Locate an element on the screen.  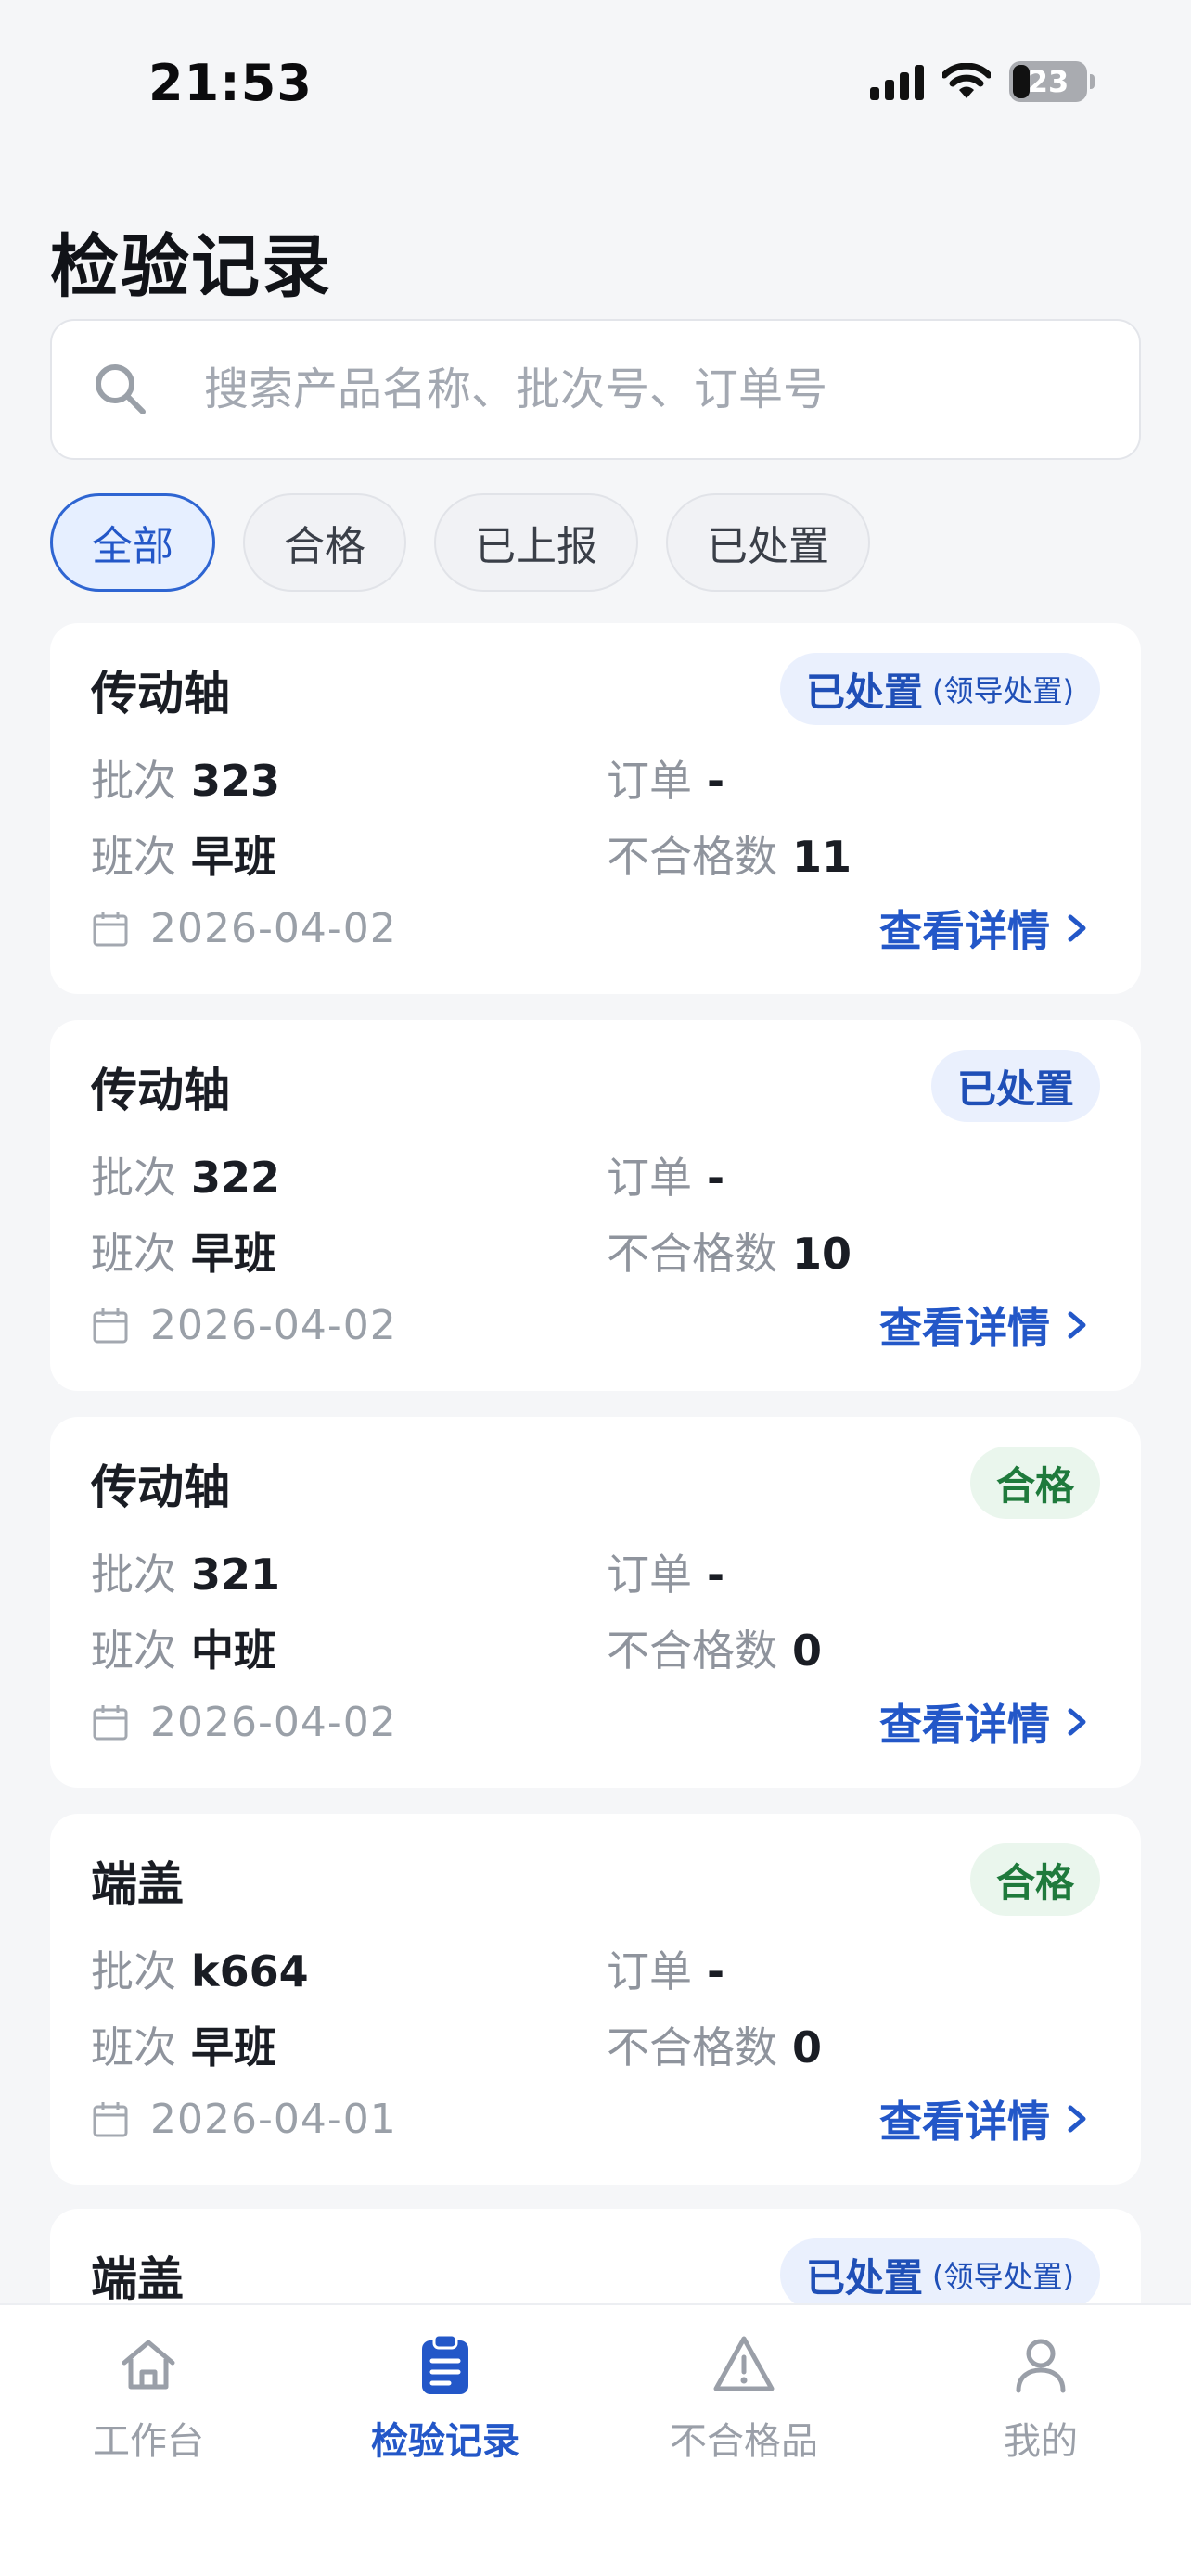
batch-field: 批次 321 is located at coordinates (185, 1572).